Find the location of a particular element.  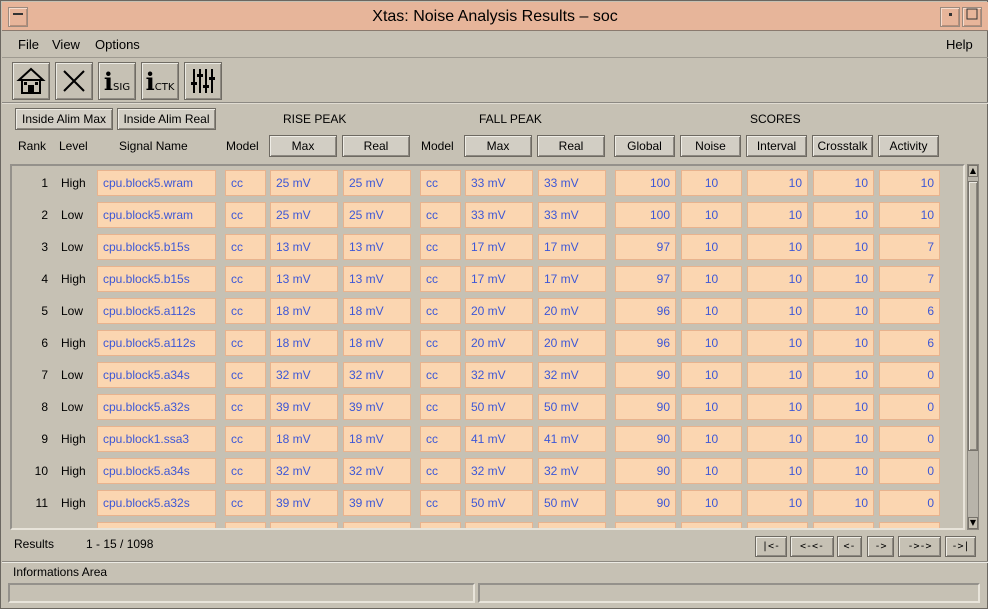

rise-real-cell: 39 mV is located at coordinates (377, 503).